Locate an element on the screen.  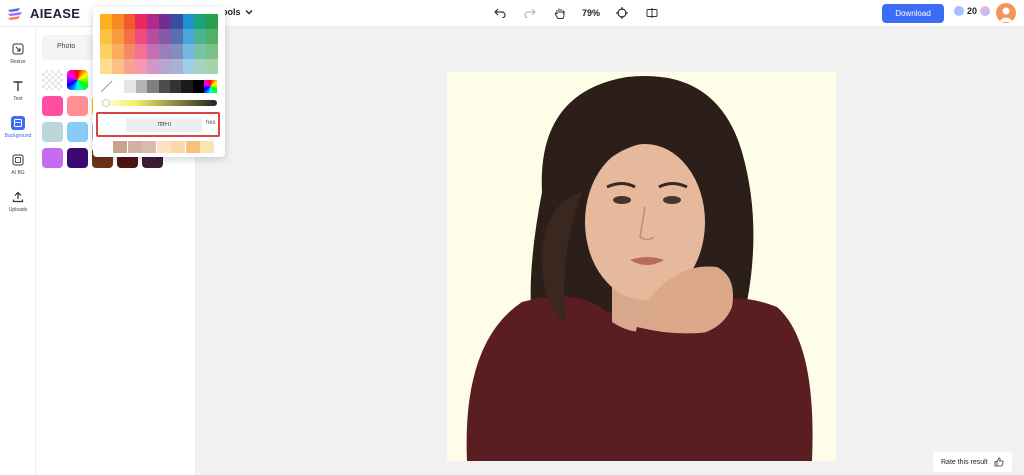
transparent-swatch is located at coordinates (52, 80).